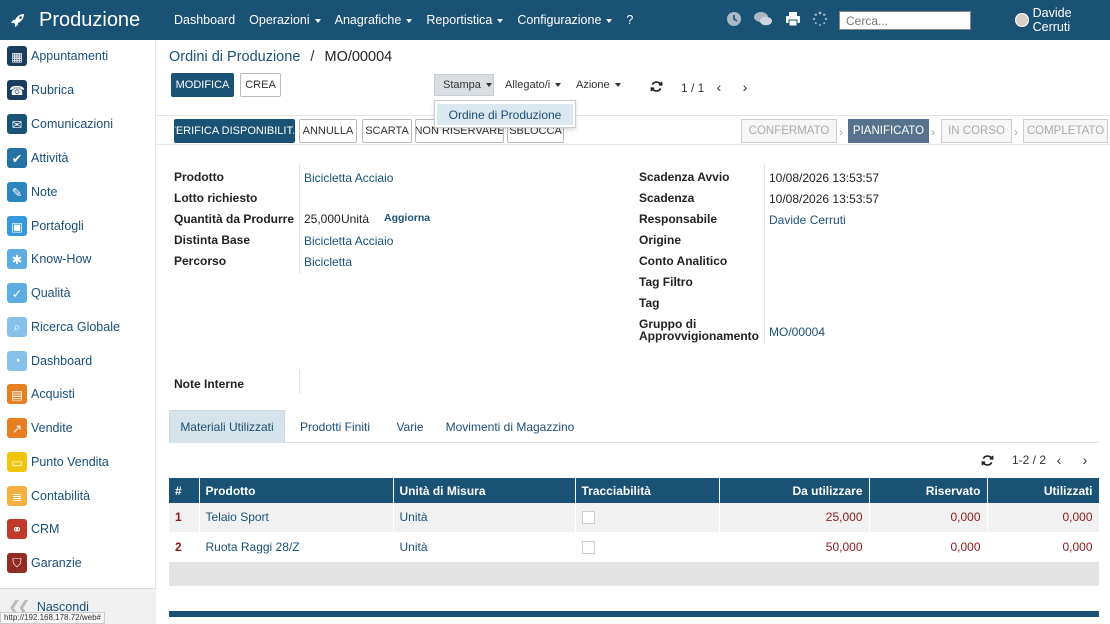 This screenshot has height=624, width=1110. I want to click on deadline-label: Scadenza, so click(667, 198).